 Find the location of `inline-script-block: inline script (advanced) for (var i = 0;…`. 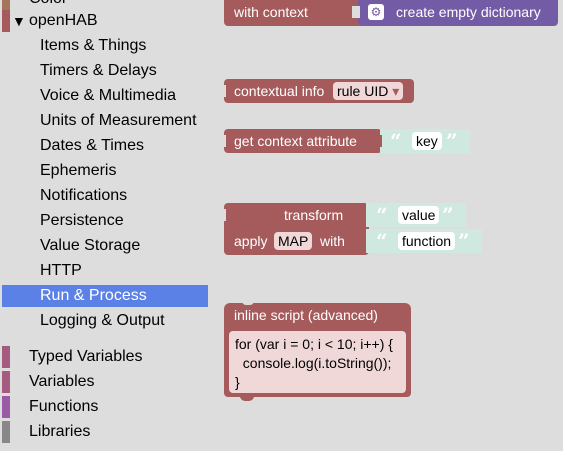

inline-script-block: inline script (advanced) for (var i = 0;… is located at coordinates (317, 350).